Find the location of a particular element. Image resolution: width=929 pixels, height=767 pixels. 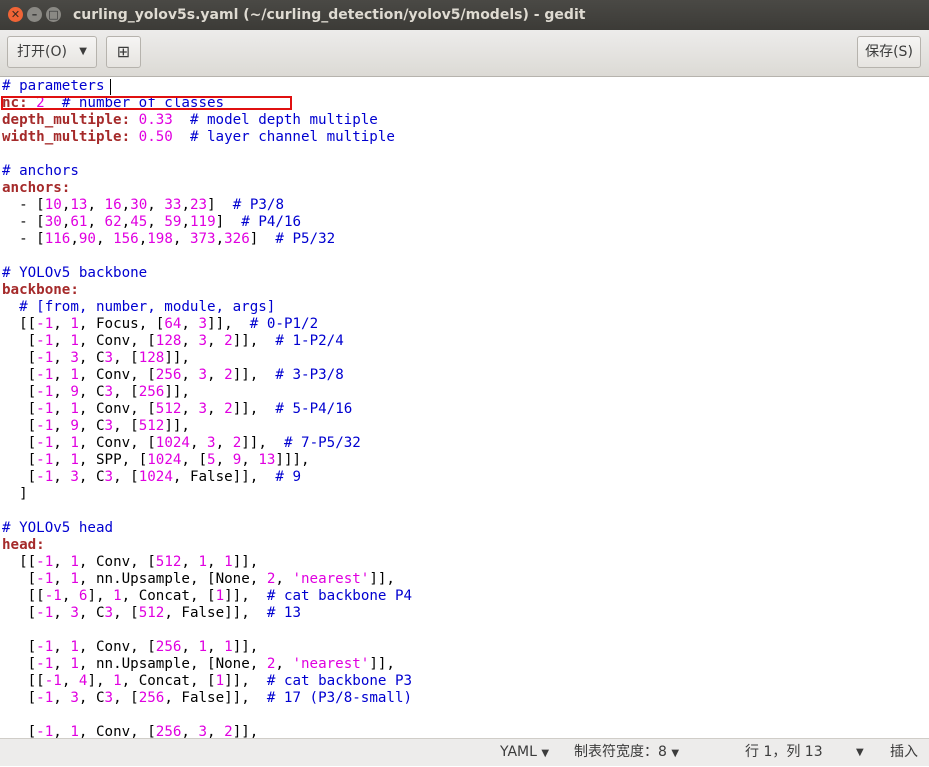

code-line: head: is located at coordinates (207, 545).